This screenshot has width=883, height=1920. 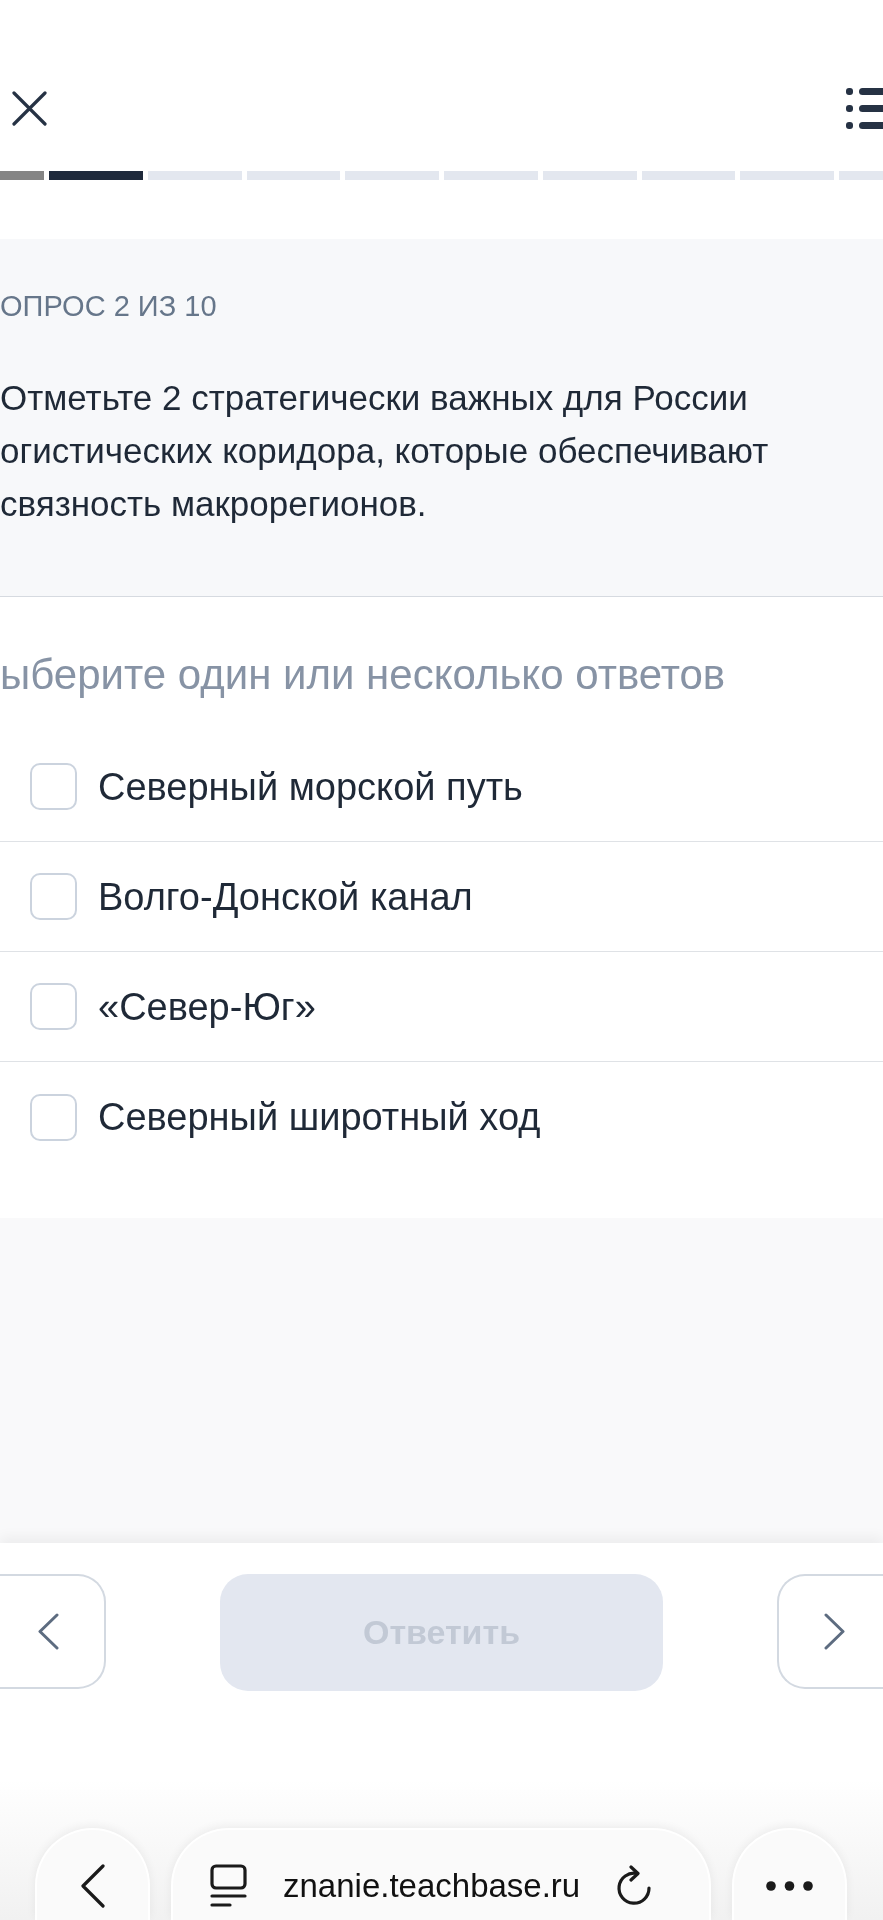 What do you see at coordinates (207, 1006) in the screenshot?
I see `option-label: «Север-Юг»` at bounding box center [207, 1006].